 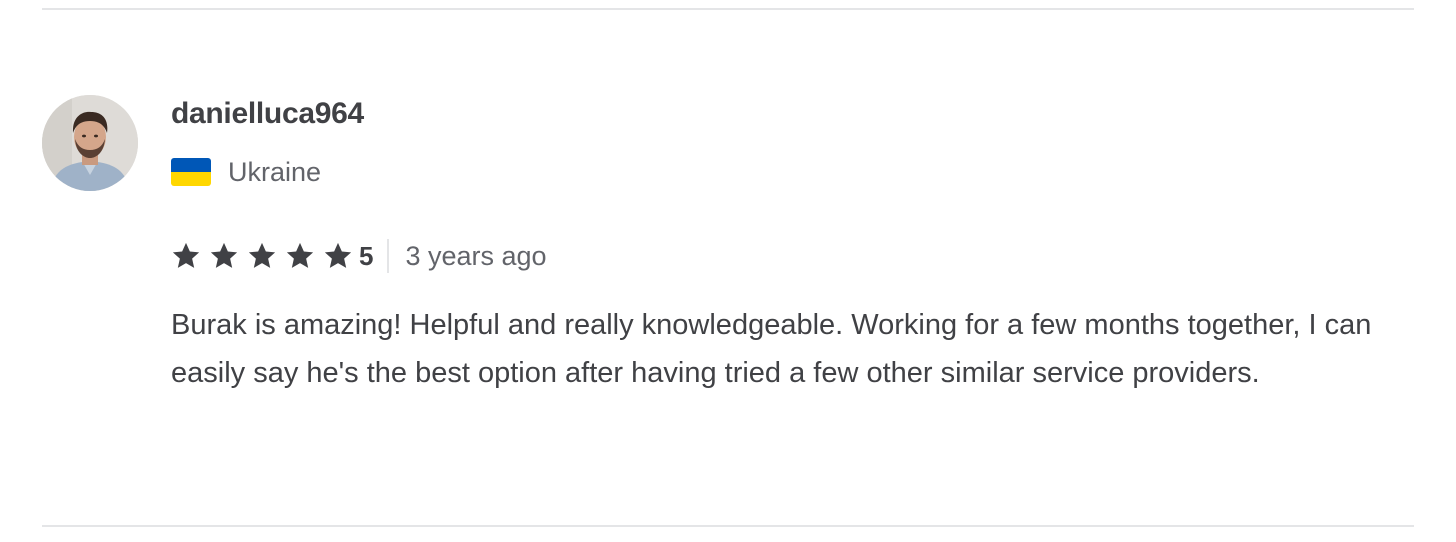 I want to click on review-time-ago: 3 years ago, so click(x=476, y=255).